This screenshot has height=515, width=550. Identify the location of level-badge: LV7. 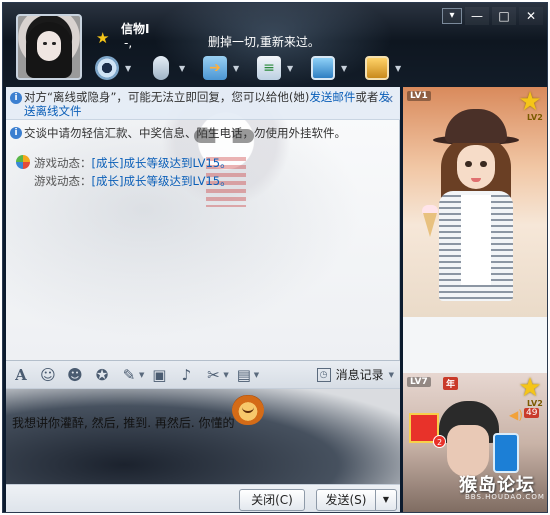
(419, 382).